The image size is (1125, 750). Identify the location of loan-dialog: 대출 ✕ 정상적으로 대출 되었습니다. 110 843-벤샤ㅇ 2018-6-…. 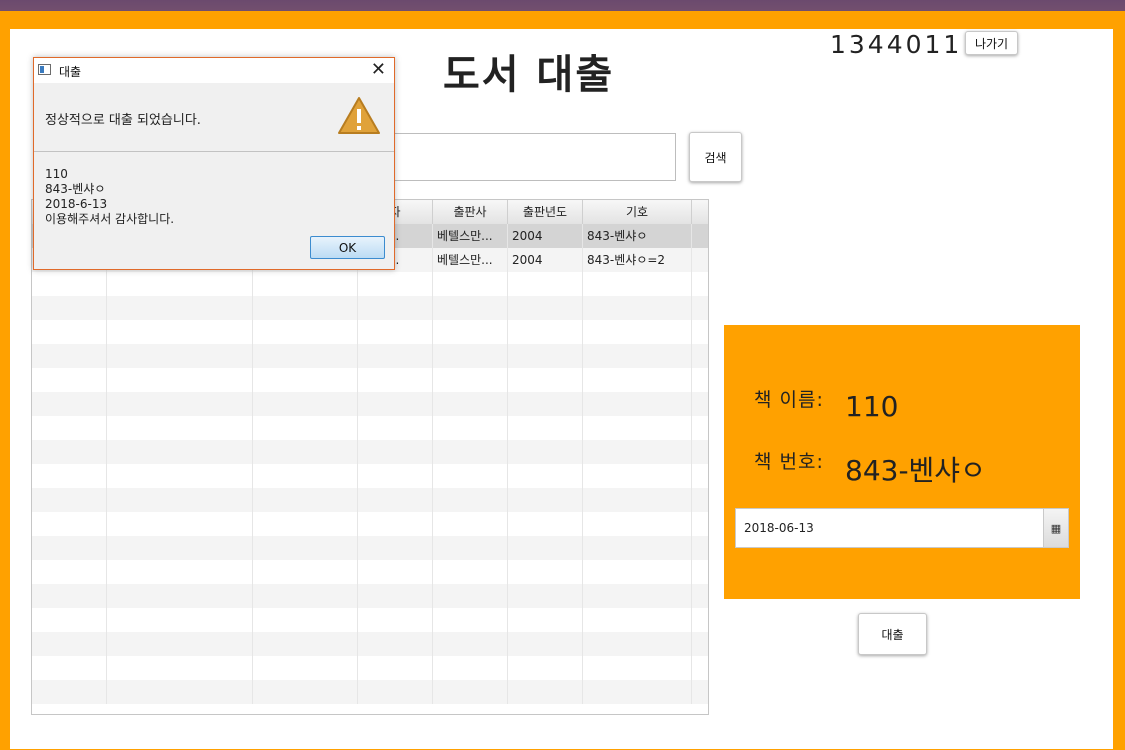
(214, 163).